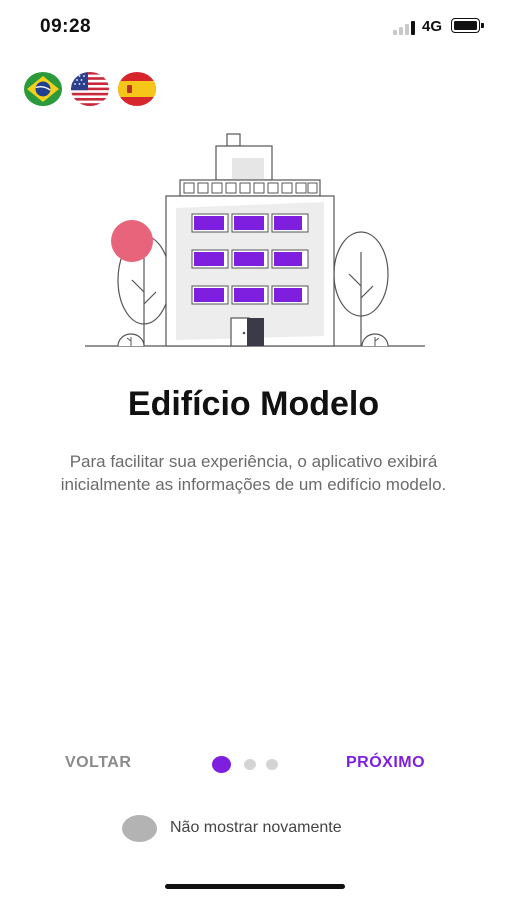 Image resolution: width=507 pixels, height=900 pixels. Describe the element at coordinates (90, 89) in the screenshot. I see `usa-flag-icon` at that location.